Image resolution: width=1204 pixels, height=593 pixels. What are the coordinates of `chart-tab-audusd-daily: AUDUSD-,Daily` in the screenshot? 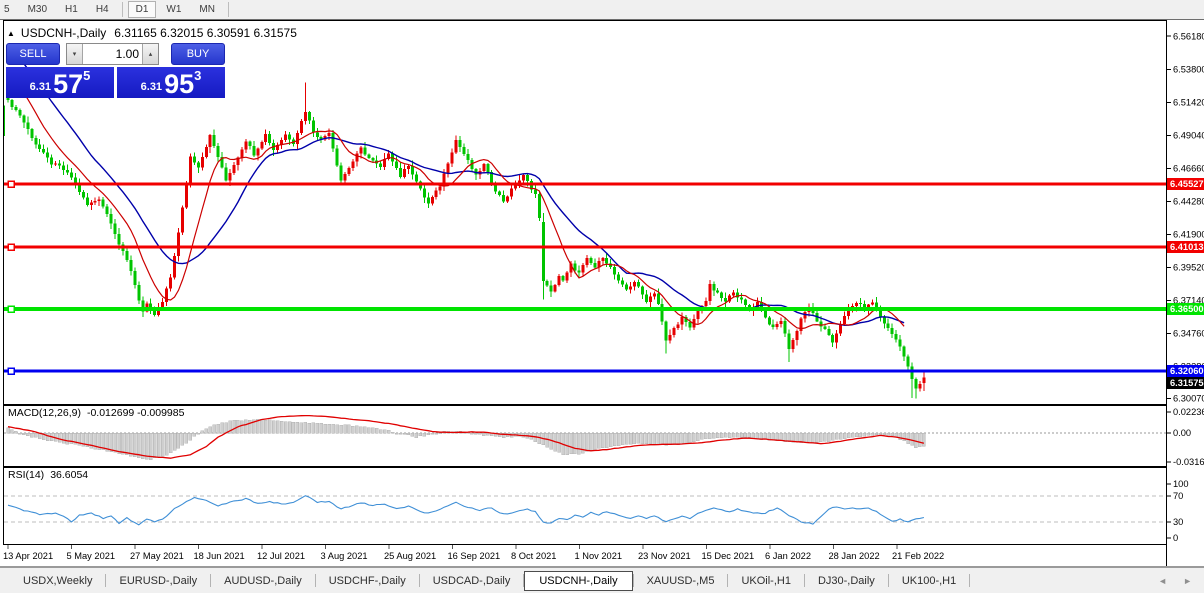 It's located at (263, 581).